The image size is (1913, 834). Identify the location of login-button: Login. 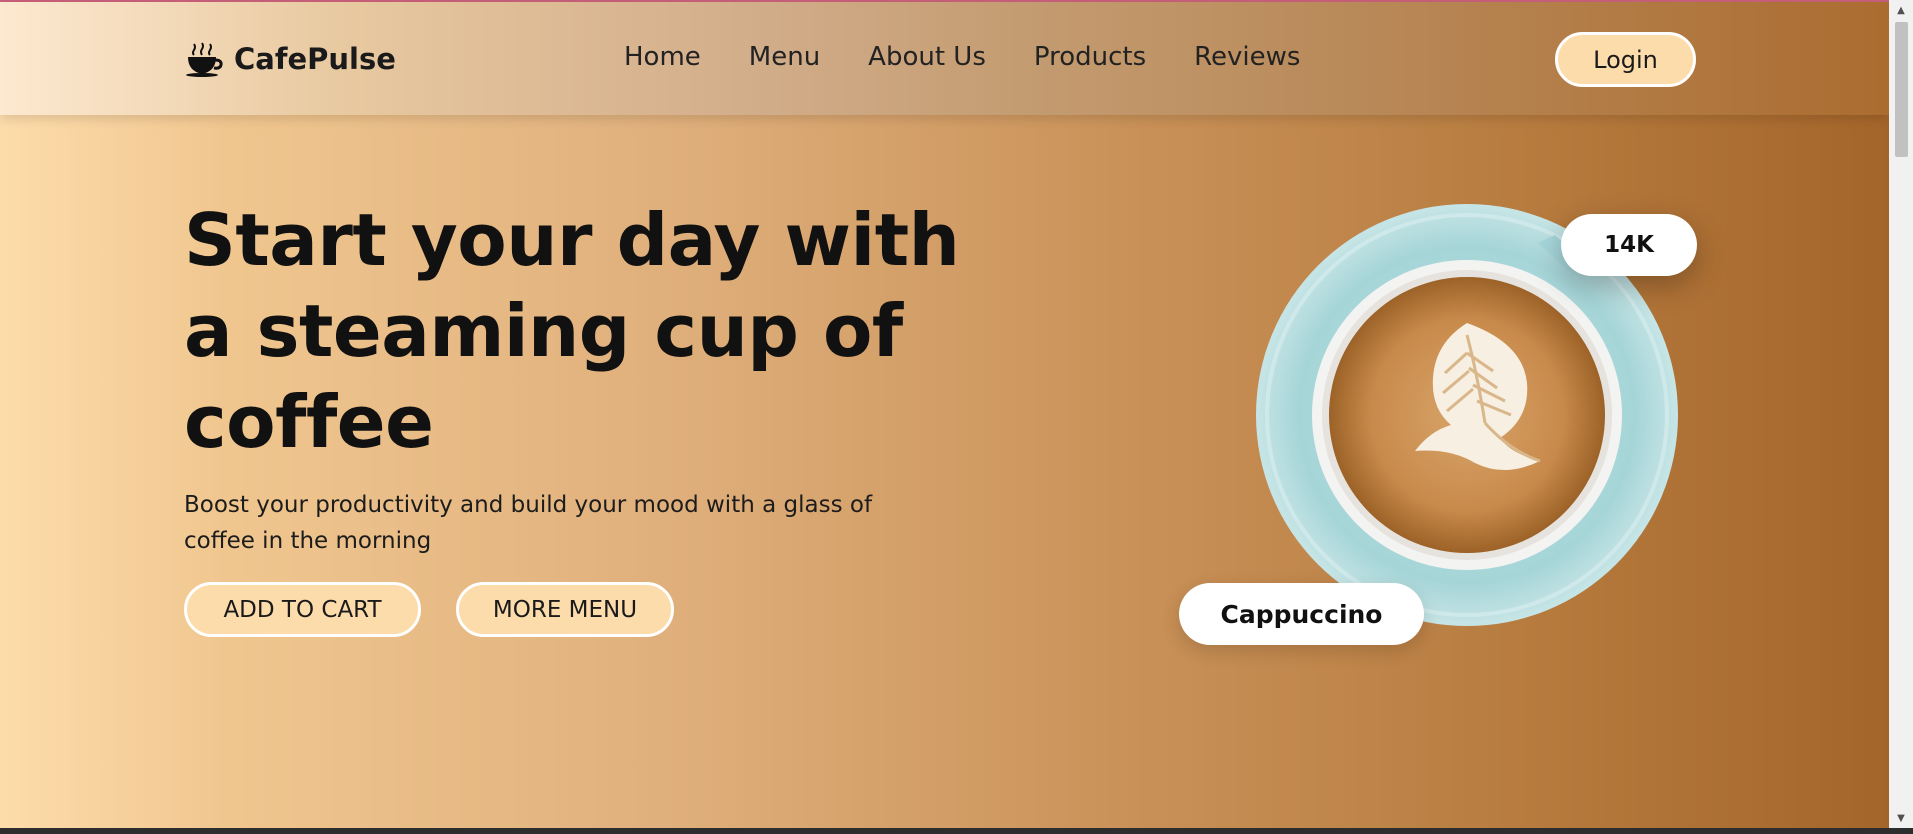
(1625, 59).